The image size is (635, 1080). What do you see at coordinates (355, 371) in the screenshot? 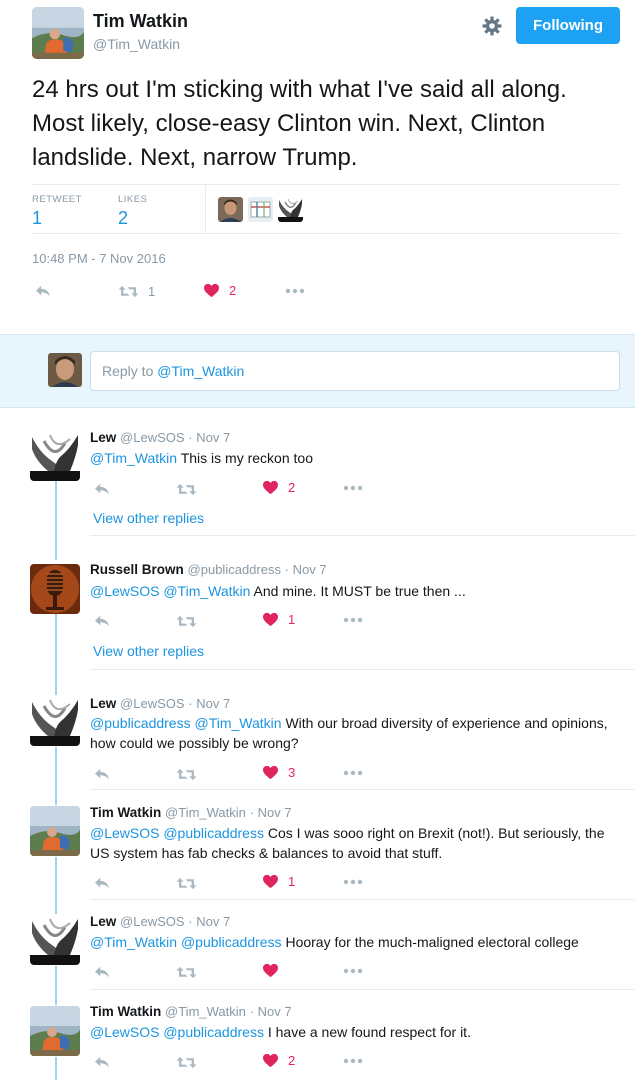
I see `reply-input: Reply to @Tim_Watkin` at bounding box center [355, 371].